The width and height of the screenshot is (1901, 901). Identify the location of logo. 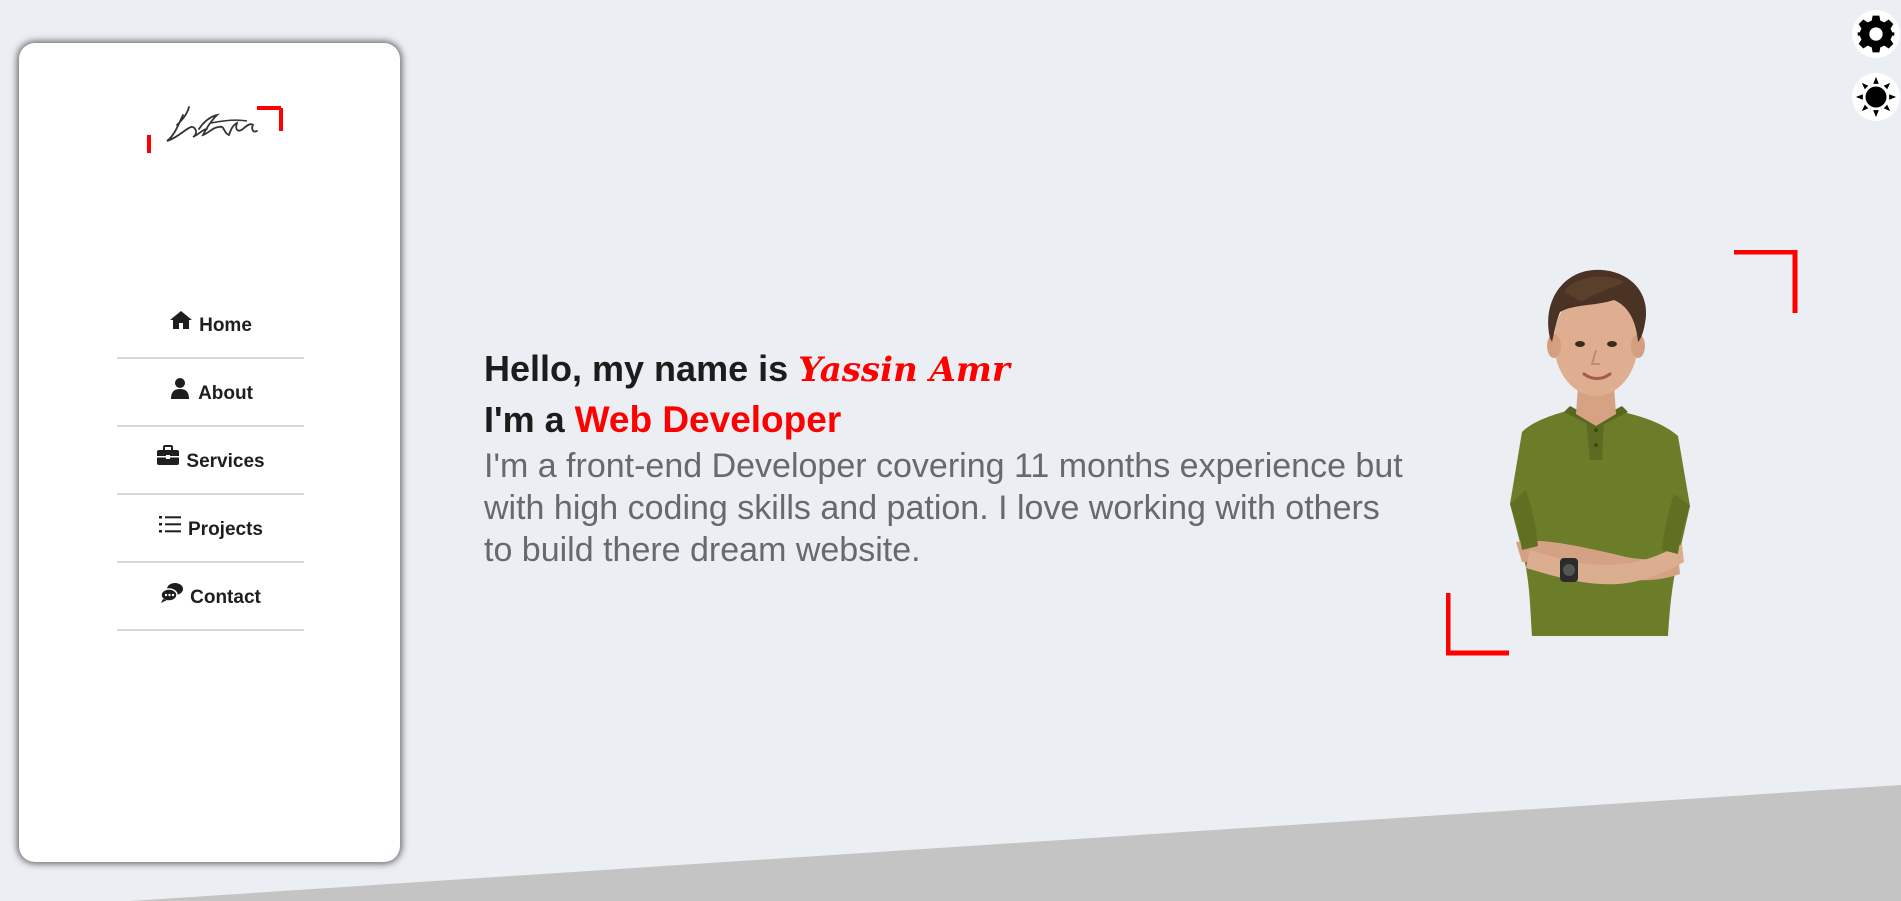
(221, 108).